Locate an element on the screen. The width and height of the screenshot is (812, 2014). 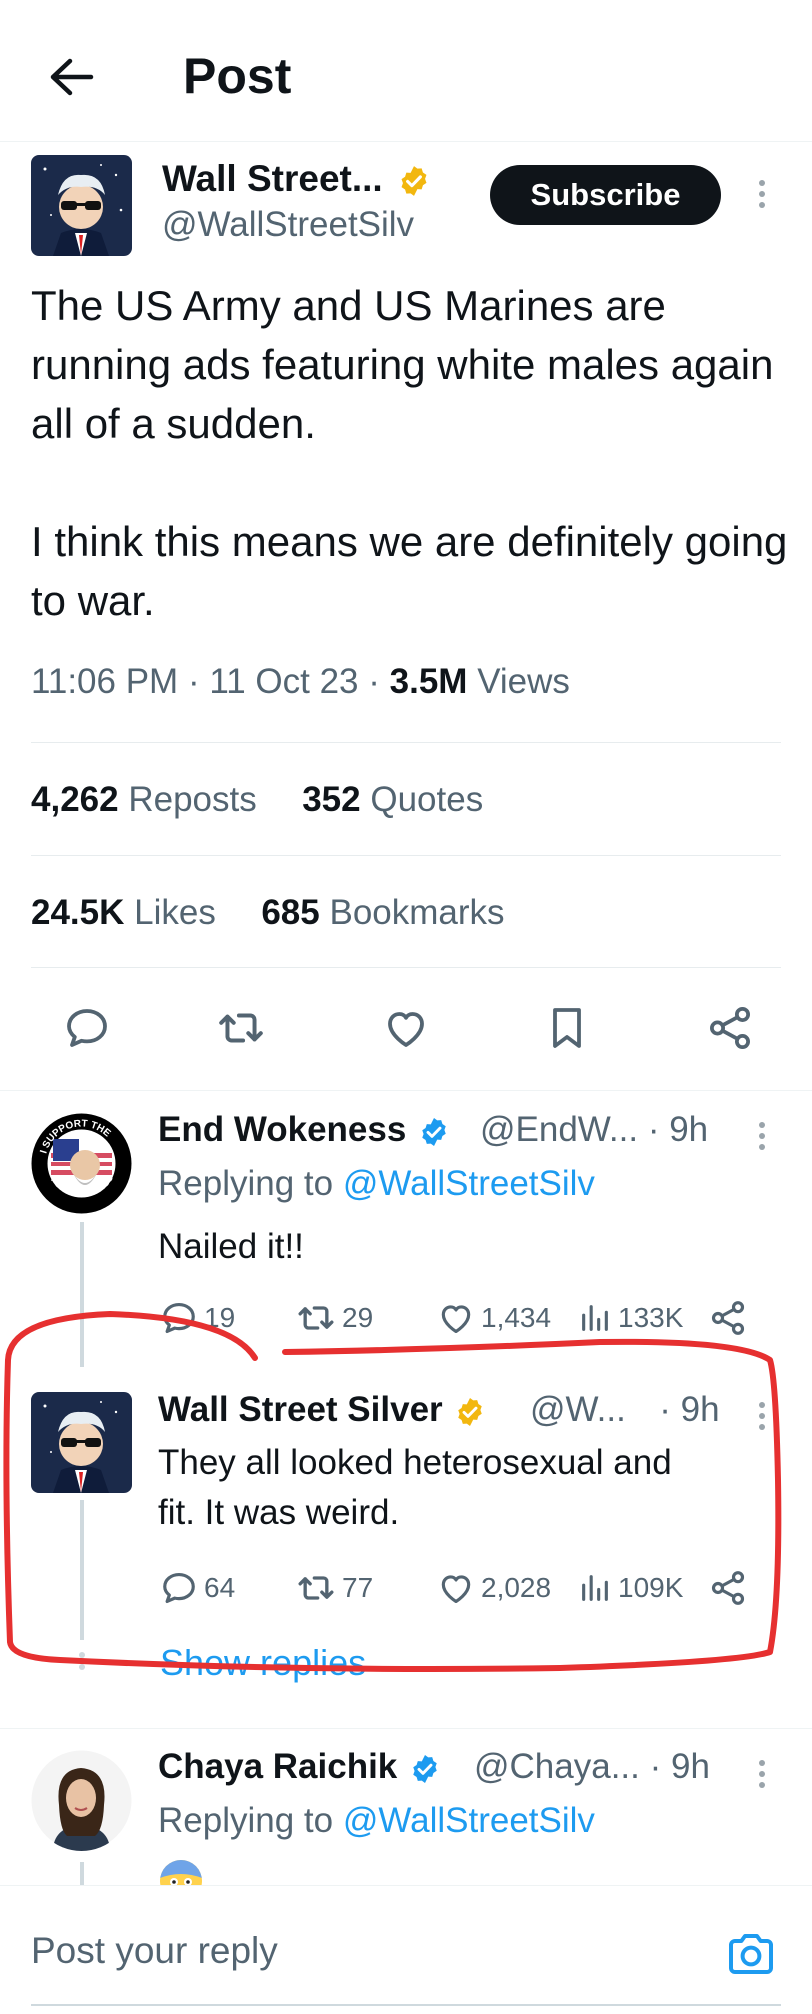
reposts-stat: 4,262 Reposts is located at coordinates (144, 799).